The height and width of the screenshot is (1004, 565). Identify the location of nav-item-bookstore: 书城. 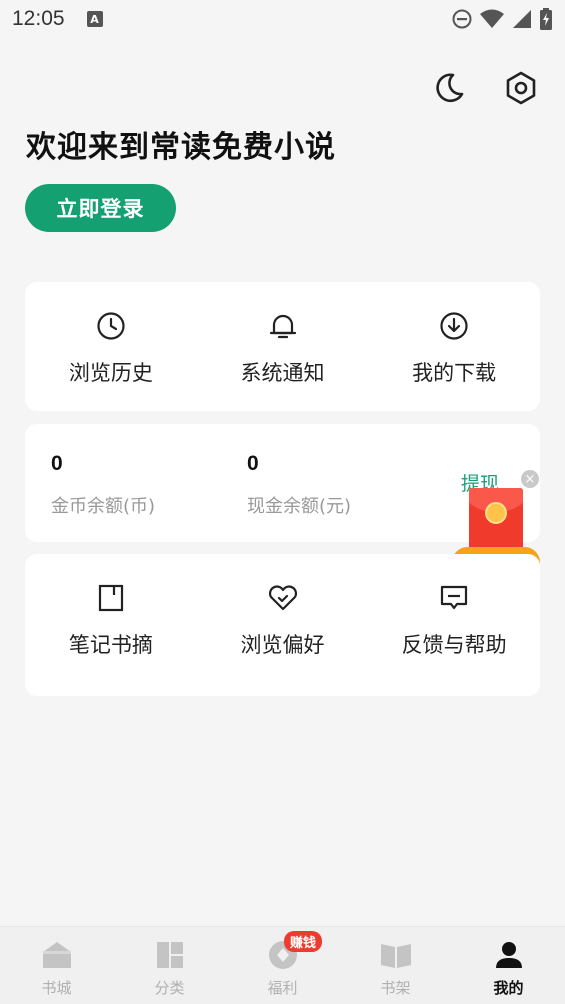
(56, 965).